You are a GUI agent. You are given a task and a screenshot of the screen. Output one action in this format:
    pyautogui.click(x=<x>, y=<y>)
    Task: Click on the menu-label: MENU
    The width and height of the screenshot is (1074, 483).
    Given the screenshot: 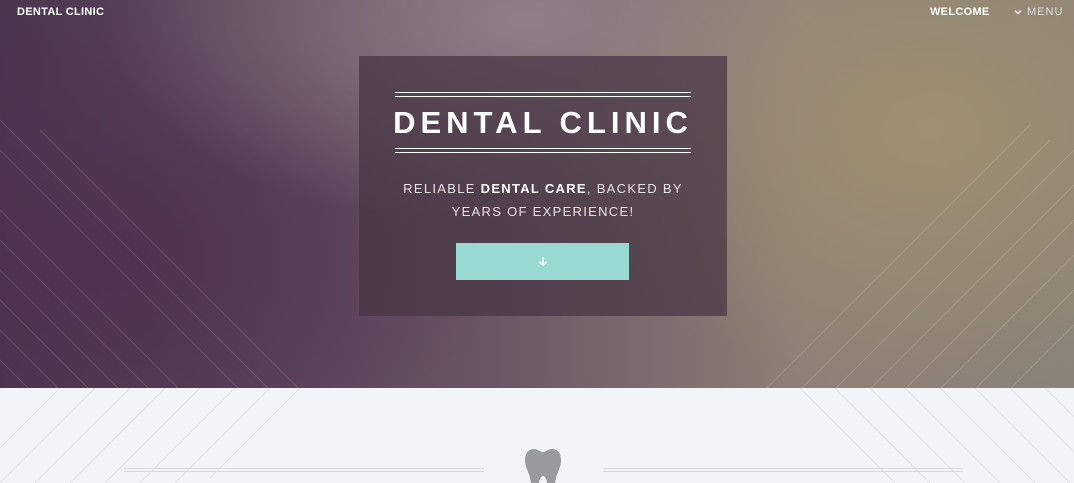 What is the action you would take?
    pyautogui.click(x=1045, y=12)
    